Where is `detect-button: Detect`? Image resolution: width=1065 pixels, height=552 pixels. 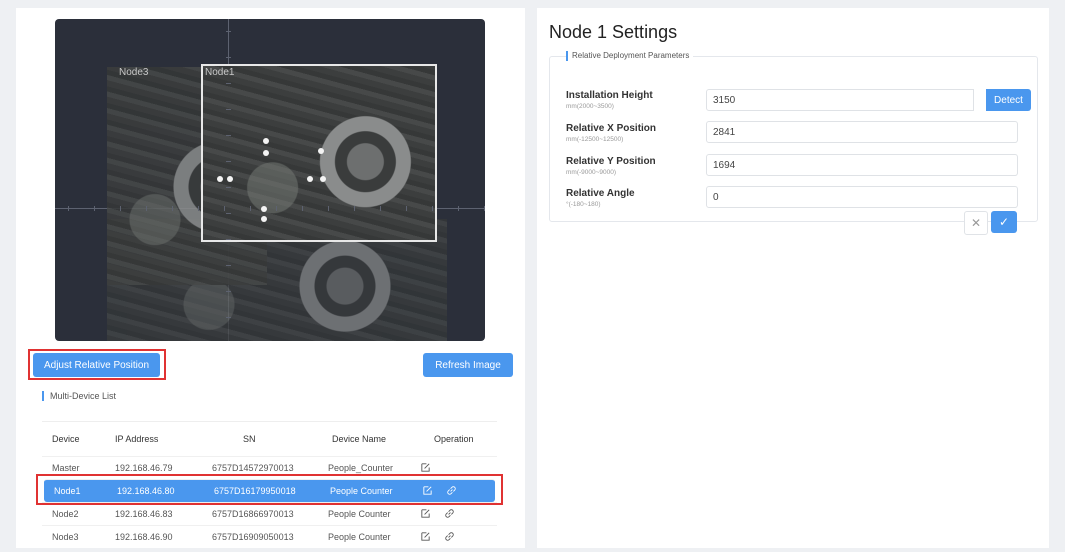 detect-button: Detect is located at coordinates (1008, 100).